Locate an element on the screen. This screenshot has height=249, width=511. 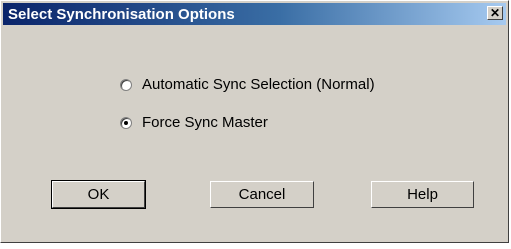
cancel-button: Cancel is located at coordinates (262, 194).